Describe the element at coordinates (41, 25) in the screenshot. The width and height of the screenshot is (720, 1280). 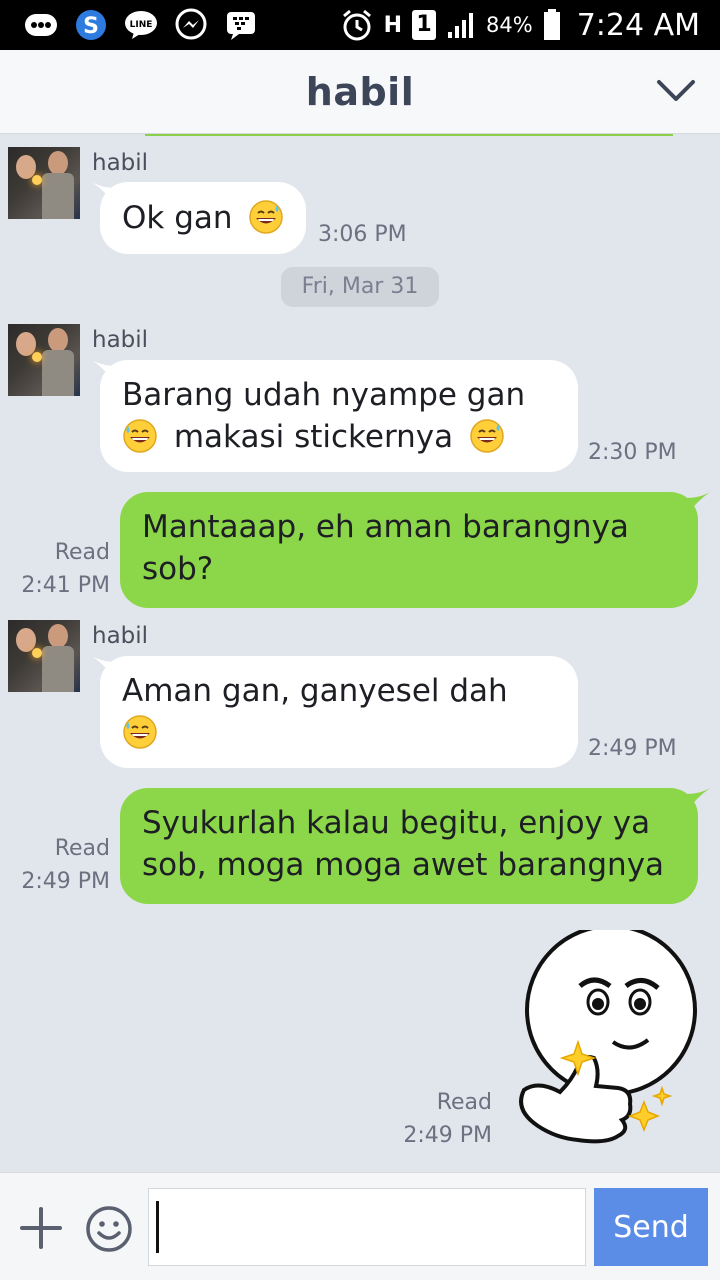
I see `messenger-dots-icon` at that location.